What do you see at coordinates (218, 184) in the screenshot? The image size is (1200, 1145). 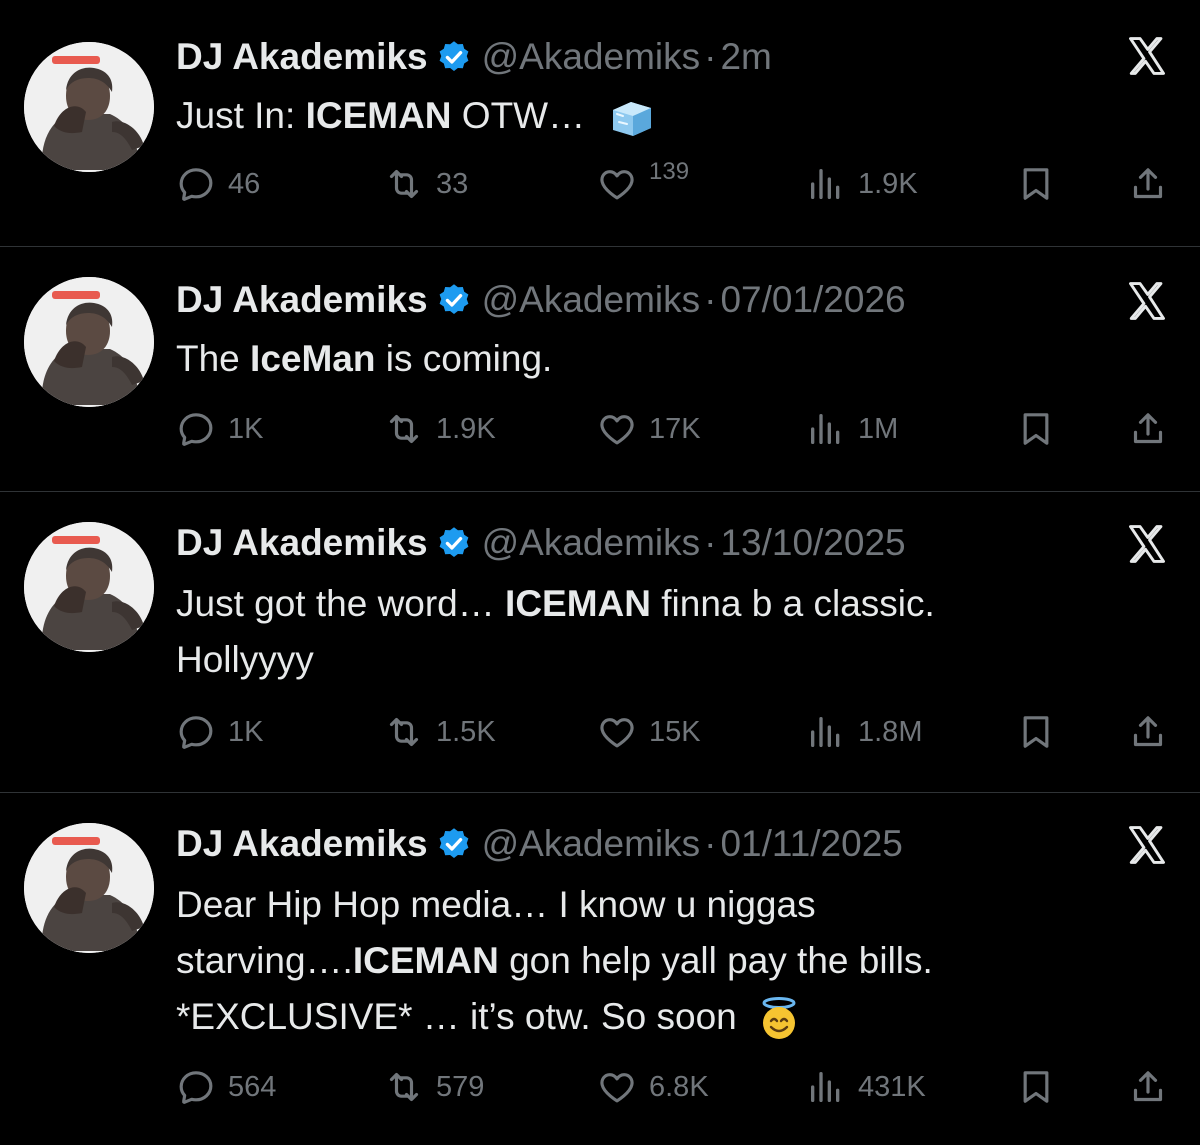 I see `reply-button: 46` at bounding box center [218, 184].